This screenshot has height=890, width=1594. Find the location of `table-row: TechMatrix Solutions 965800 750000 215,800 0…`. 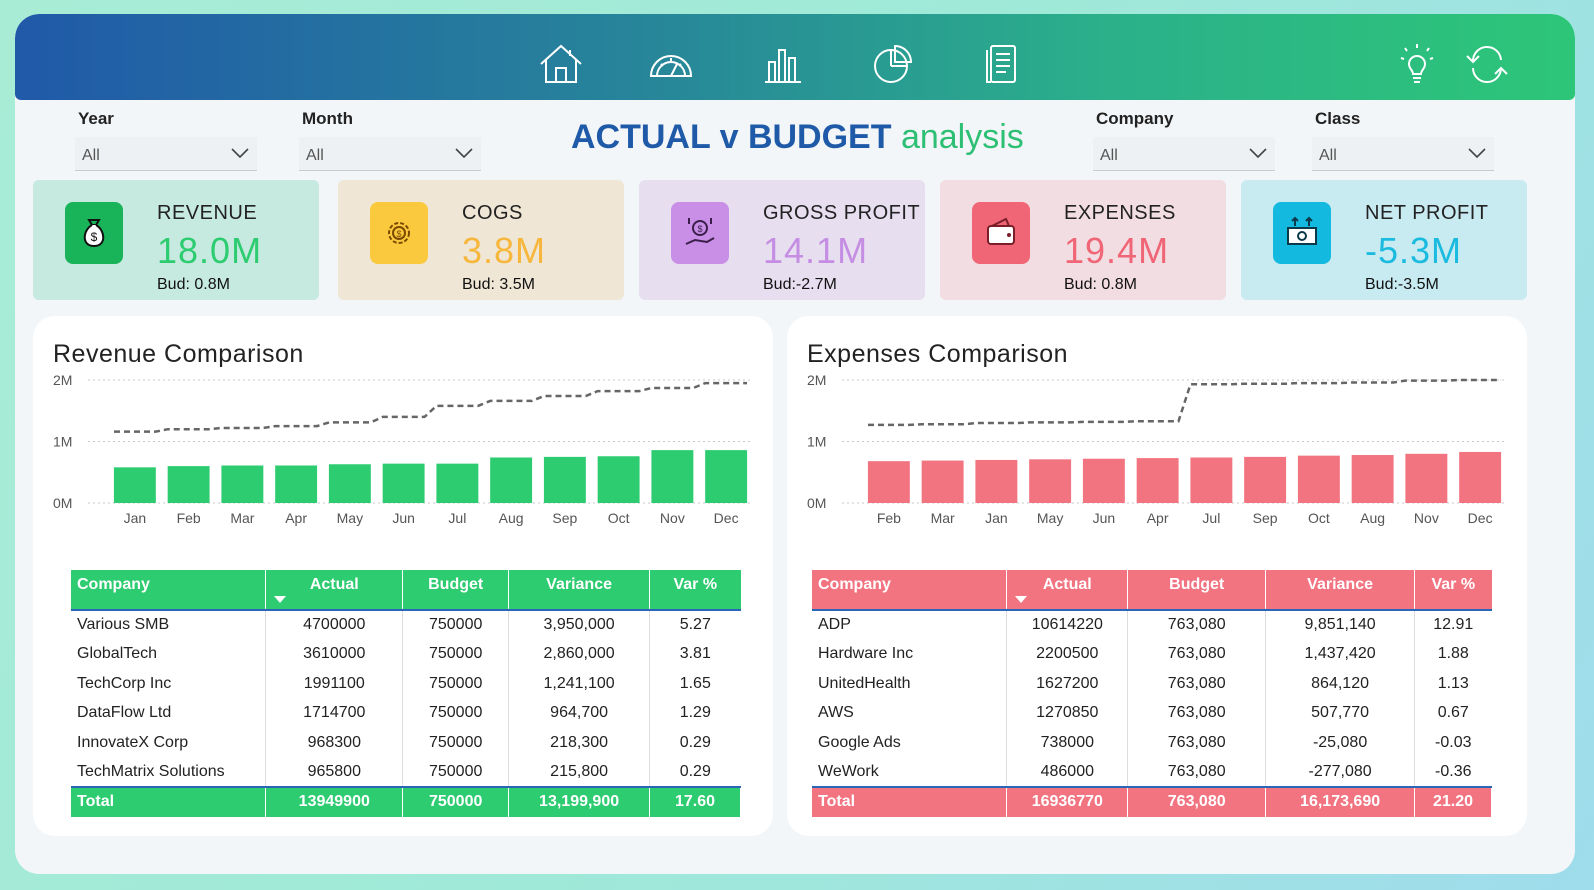

table-row: TechMatrix Solutions 965800 750000 215,800 0… is located at coordinates (406, 772).